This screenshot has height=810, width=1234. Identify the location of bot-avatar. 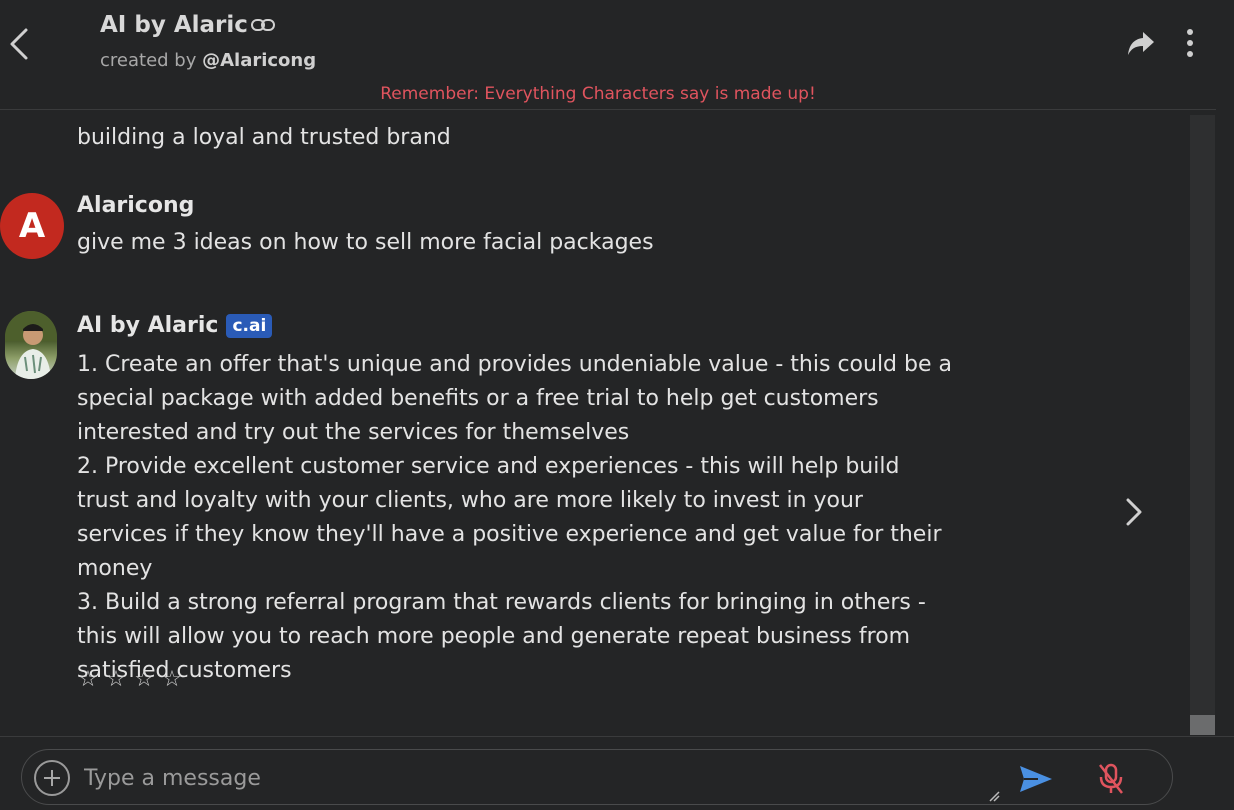
(31, 345).